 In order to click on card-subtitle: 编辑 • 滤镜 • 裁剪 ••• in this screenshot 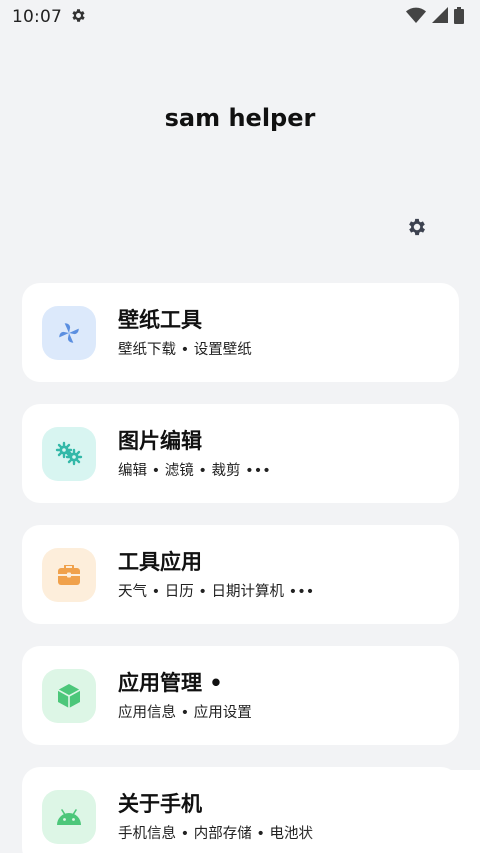, I will do `click(194, 470)`.